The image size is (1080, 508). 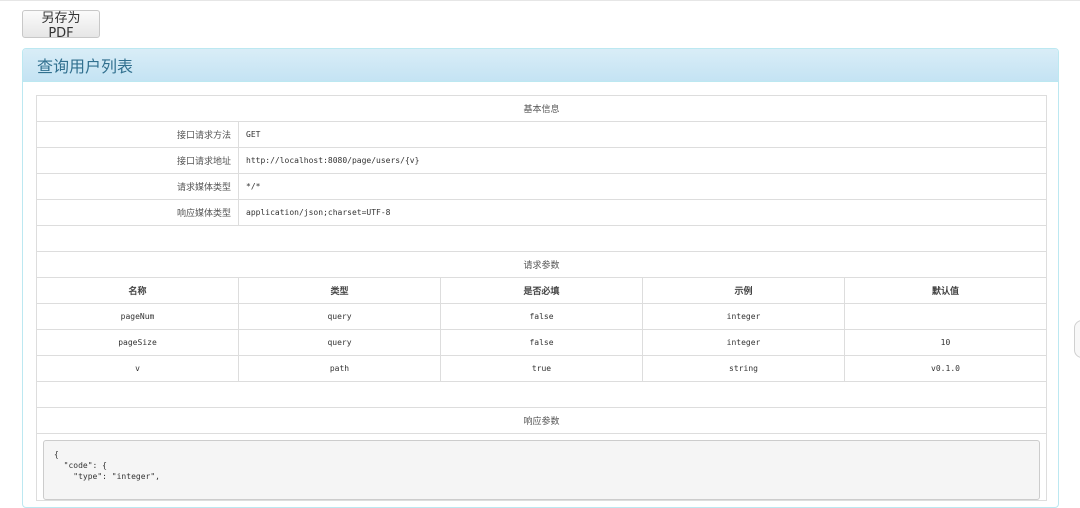 What do you see at coordinates (540, 0) in the screenshot?
I see `top-divider` at bounding box center [540, 0].